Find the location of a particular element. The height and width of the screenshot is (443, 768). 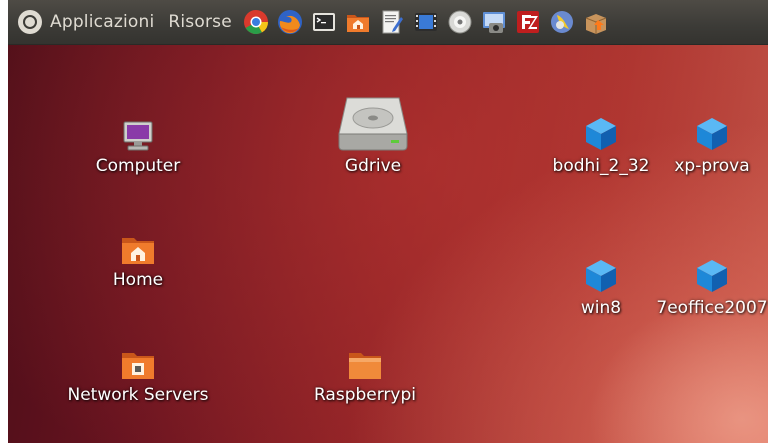

desktop-icon-raspberrypi: Raspberrypi is located at coordinates (365, 371).